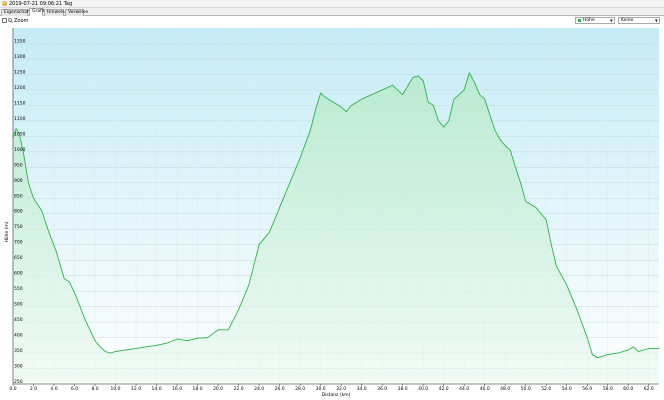 This screenshot has height=400, width=664. Describe the element at coordinates (20, 150) in the screenshot. I see `y-tick-label: 1000` at that location.